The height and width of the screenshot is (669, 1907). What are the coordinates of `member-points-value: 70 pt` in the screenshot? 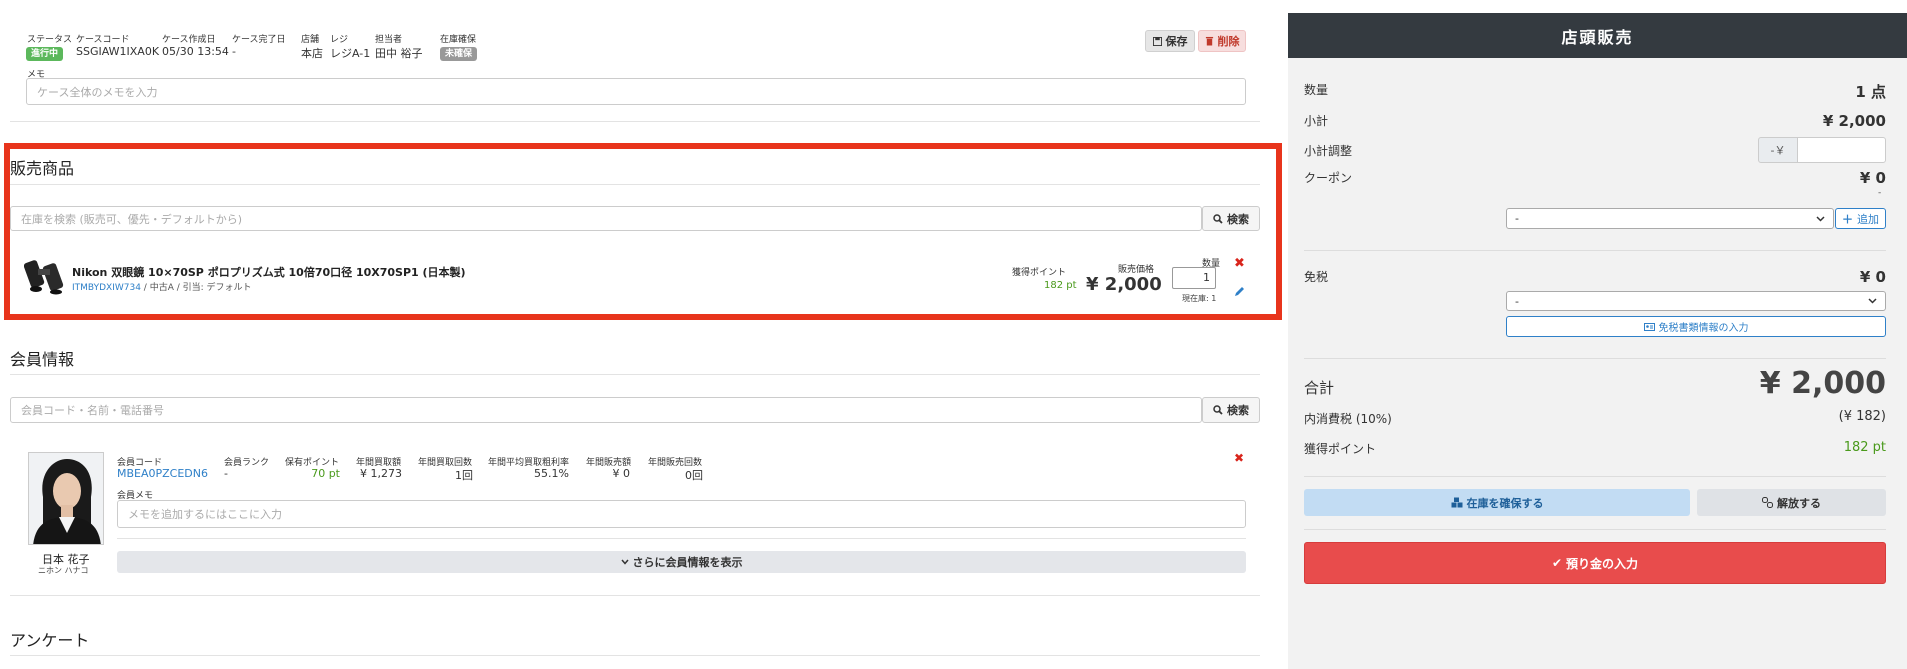 It's located at (325, 473).